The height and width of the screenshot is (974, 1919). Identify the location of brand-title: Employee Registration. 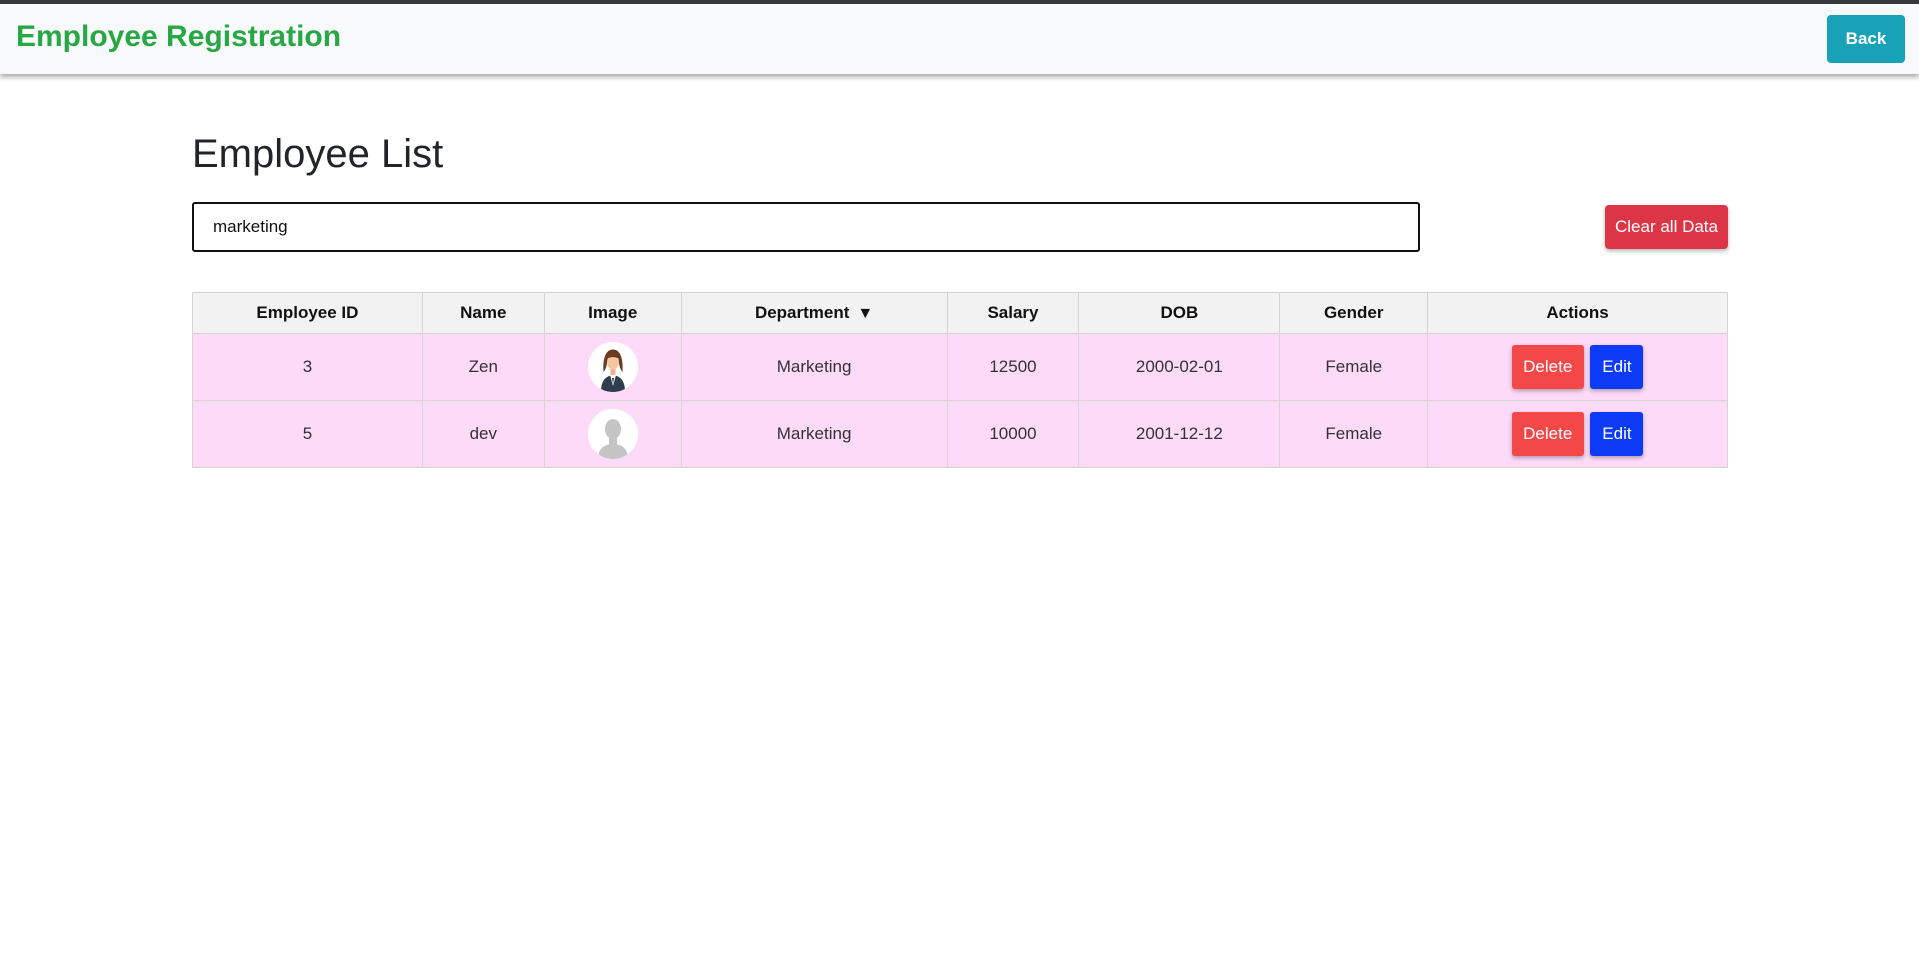
(178, 37).